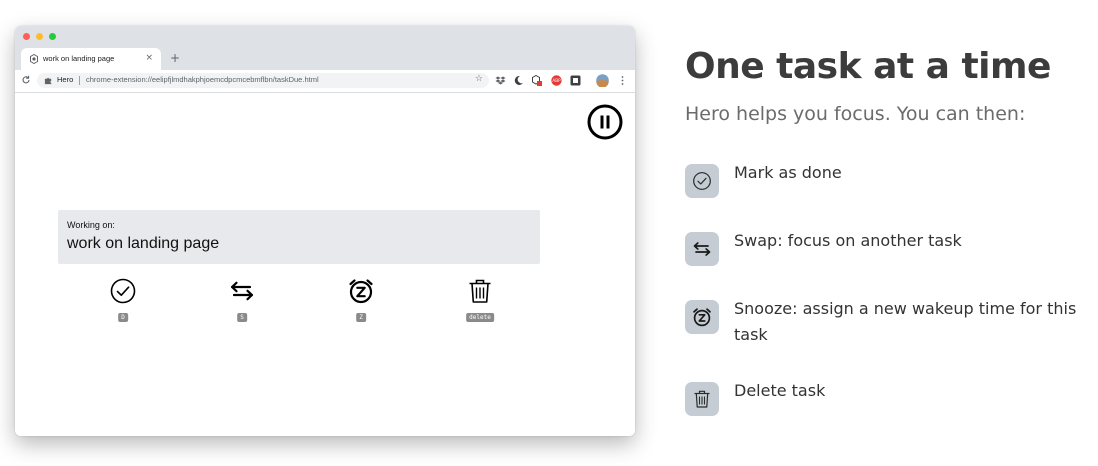 The height and width of the screenshot is (466, 1098). I want to click on swap-shortcut-key: S, so click(242, 317).